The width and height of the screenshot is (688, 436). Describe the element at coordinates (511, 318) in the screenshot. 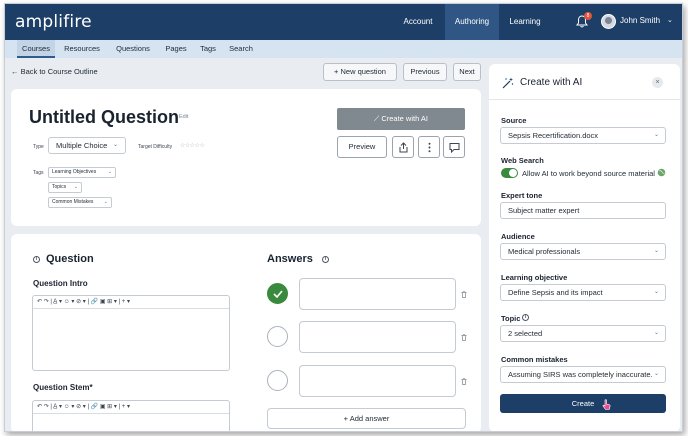

I see `topic-label: Topic` at that location.